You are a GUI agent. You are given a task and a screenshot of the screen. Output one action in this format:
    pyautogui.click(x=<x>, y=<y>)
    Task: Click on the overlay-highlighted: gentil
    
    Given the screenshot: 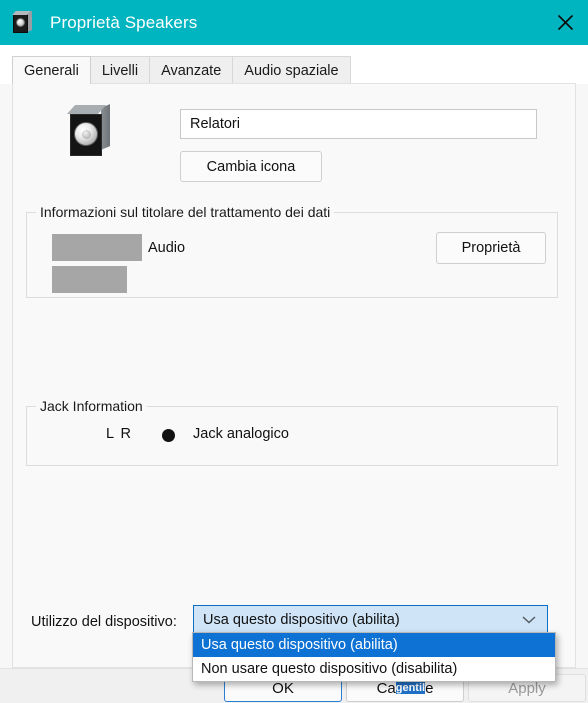 What is the action you would take?
    pyautogui.click(x=410, y=688)
    